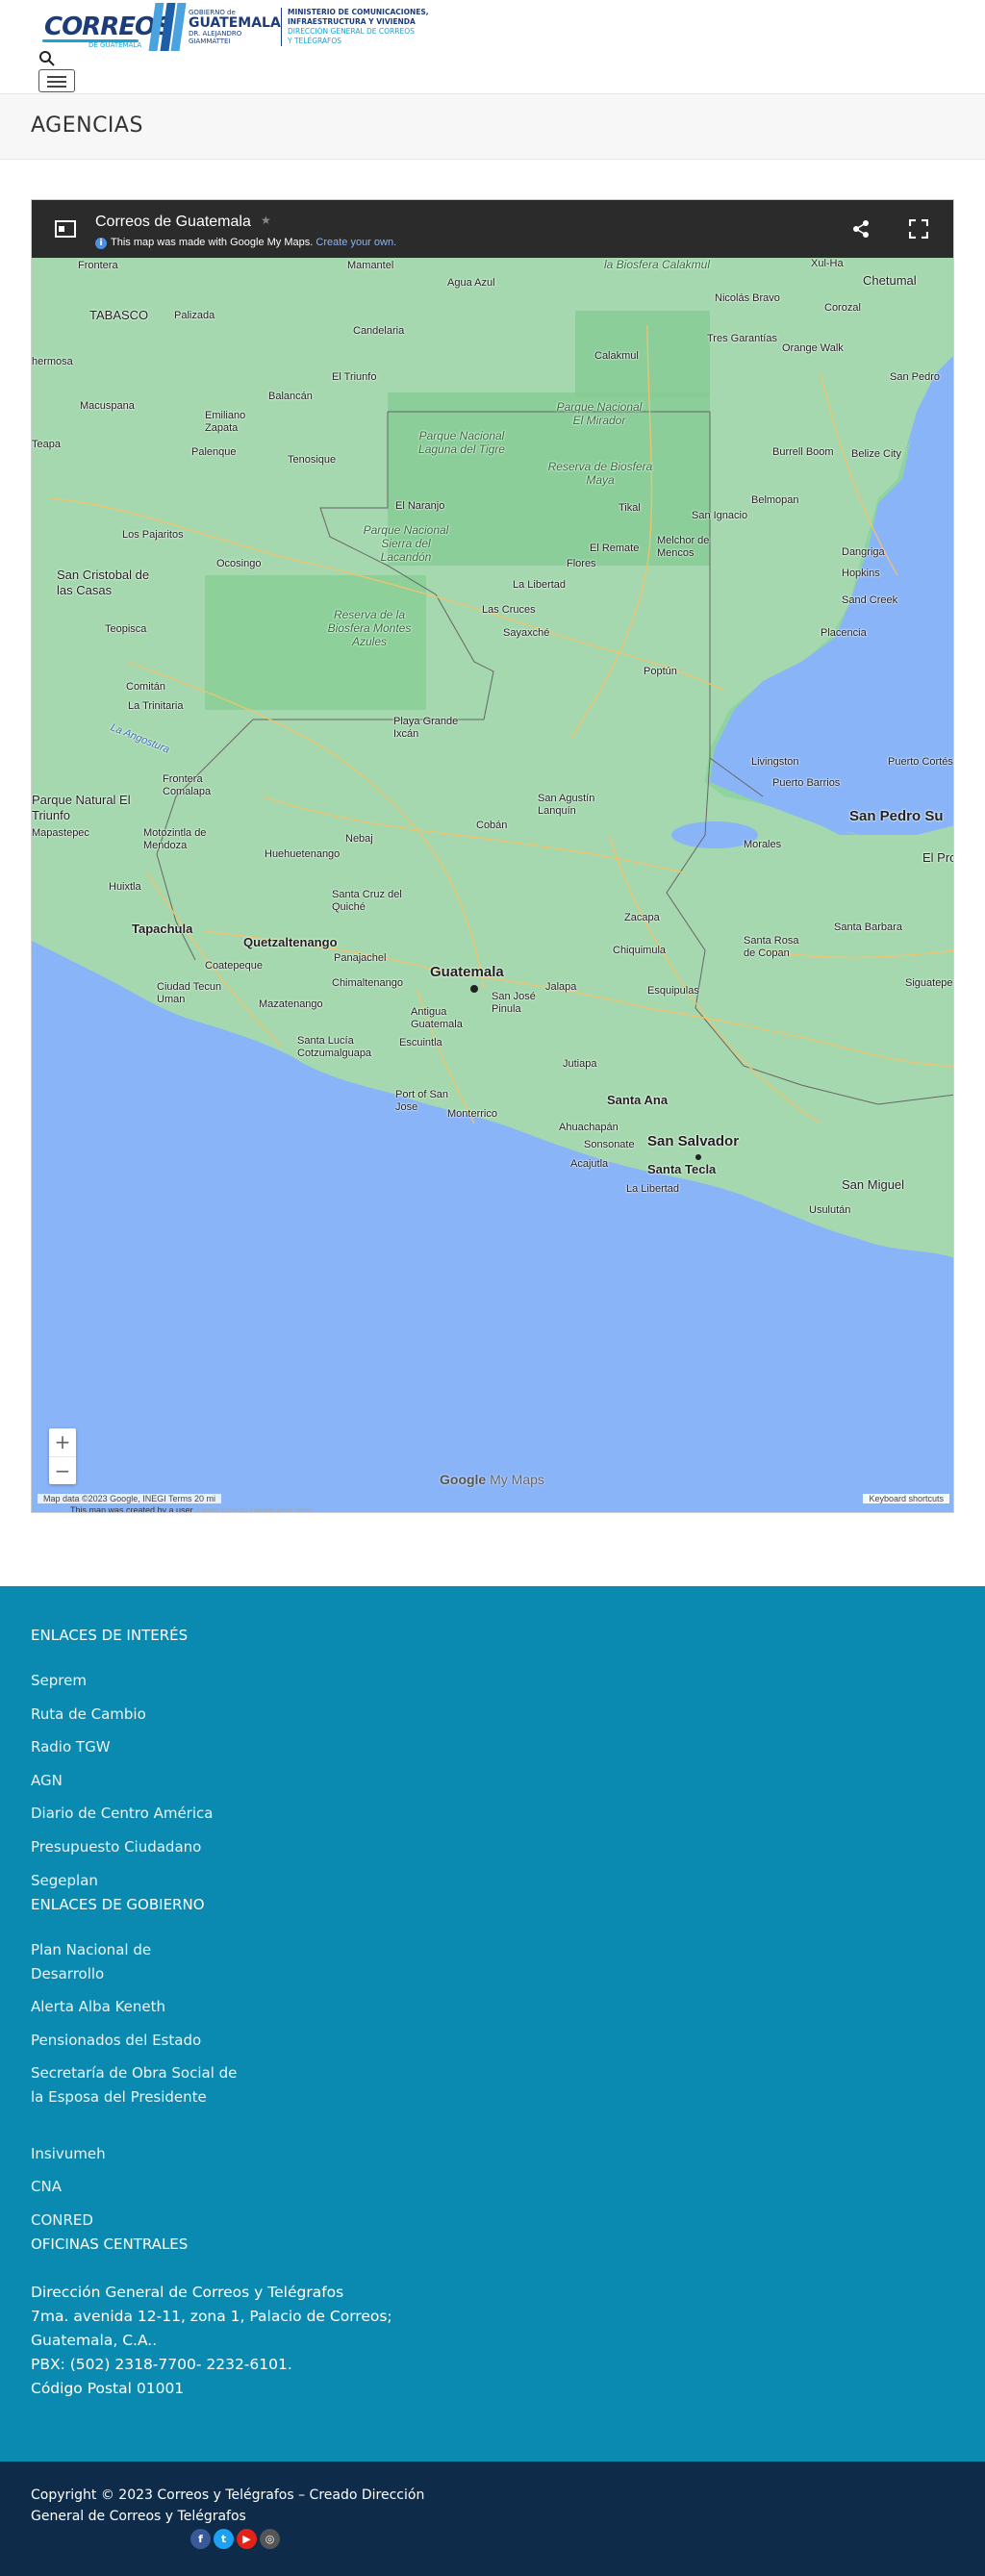  What do you see at coordinates (115, 45) in the screenshot?
I see `logo-subtext: DE GUATEMALA` at bounding box center [115, 45].